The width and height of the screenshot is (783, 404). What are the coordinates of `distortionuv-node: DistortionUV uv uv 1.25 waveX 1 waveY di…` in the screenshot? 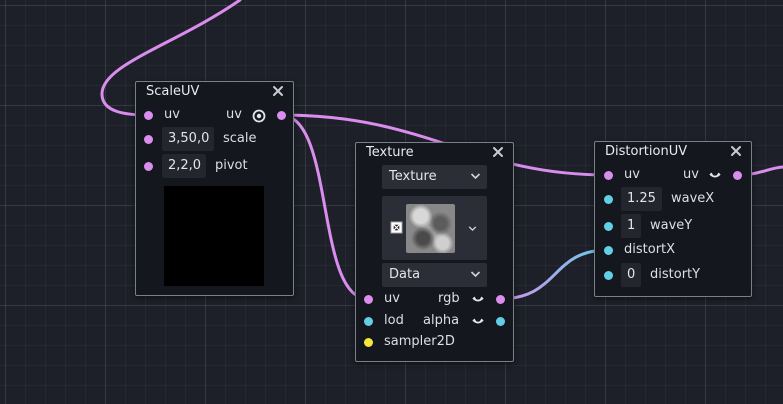 It's located at (673, 219).